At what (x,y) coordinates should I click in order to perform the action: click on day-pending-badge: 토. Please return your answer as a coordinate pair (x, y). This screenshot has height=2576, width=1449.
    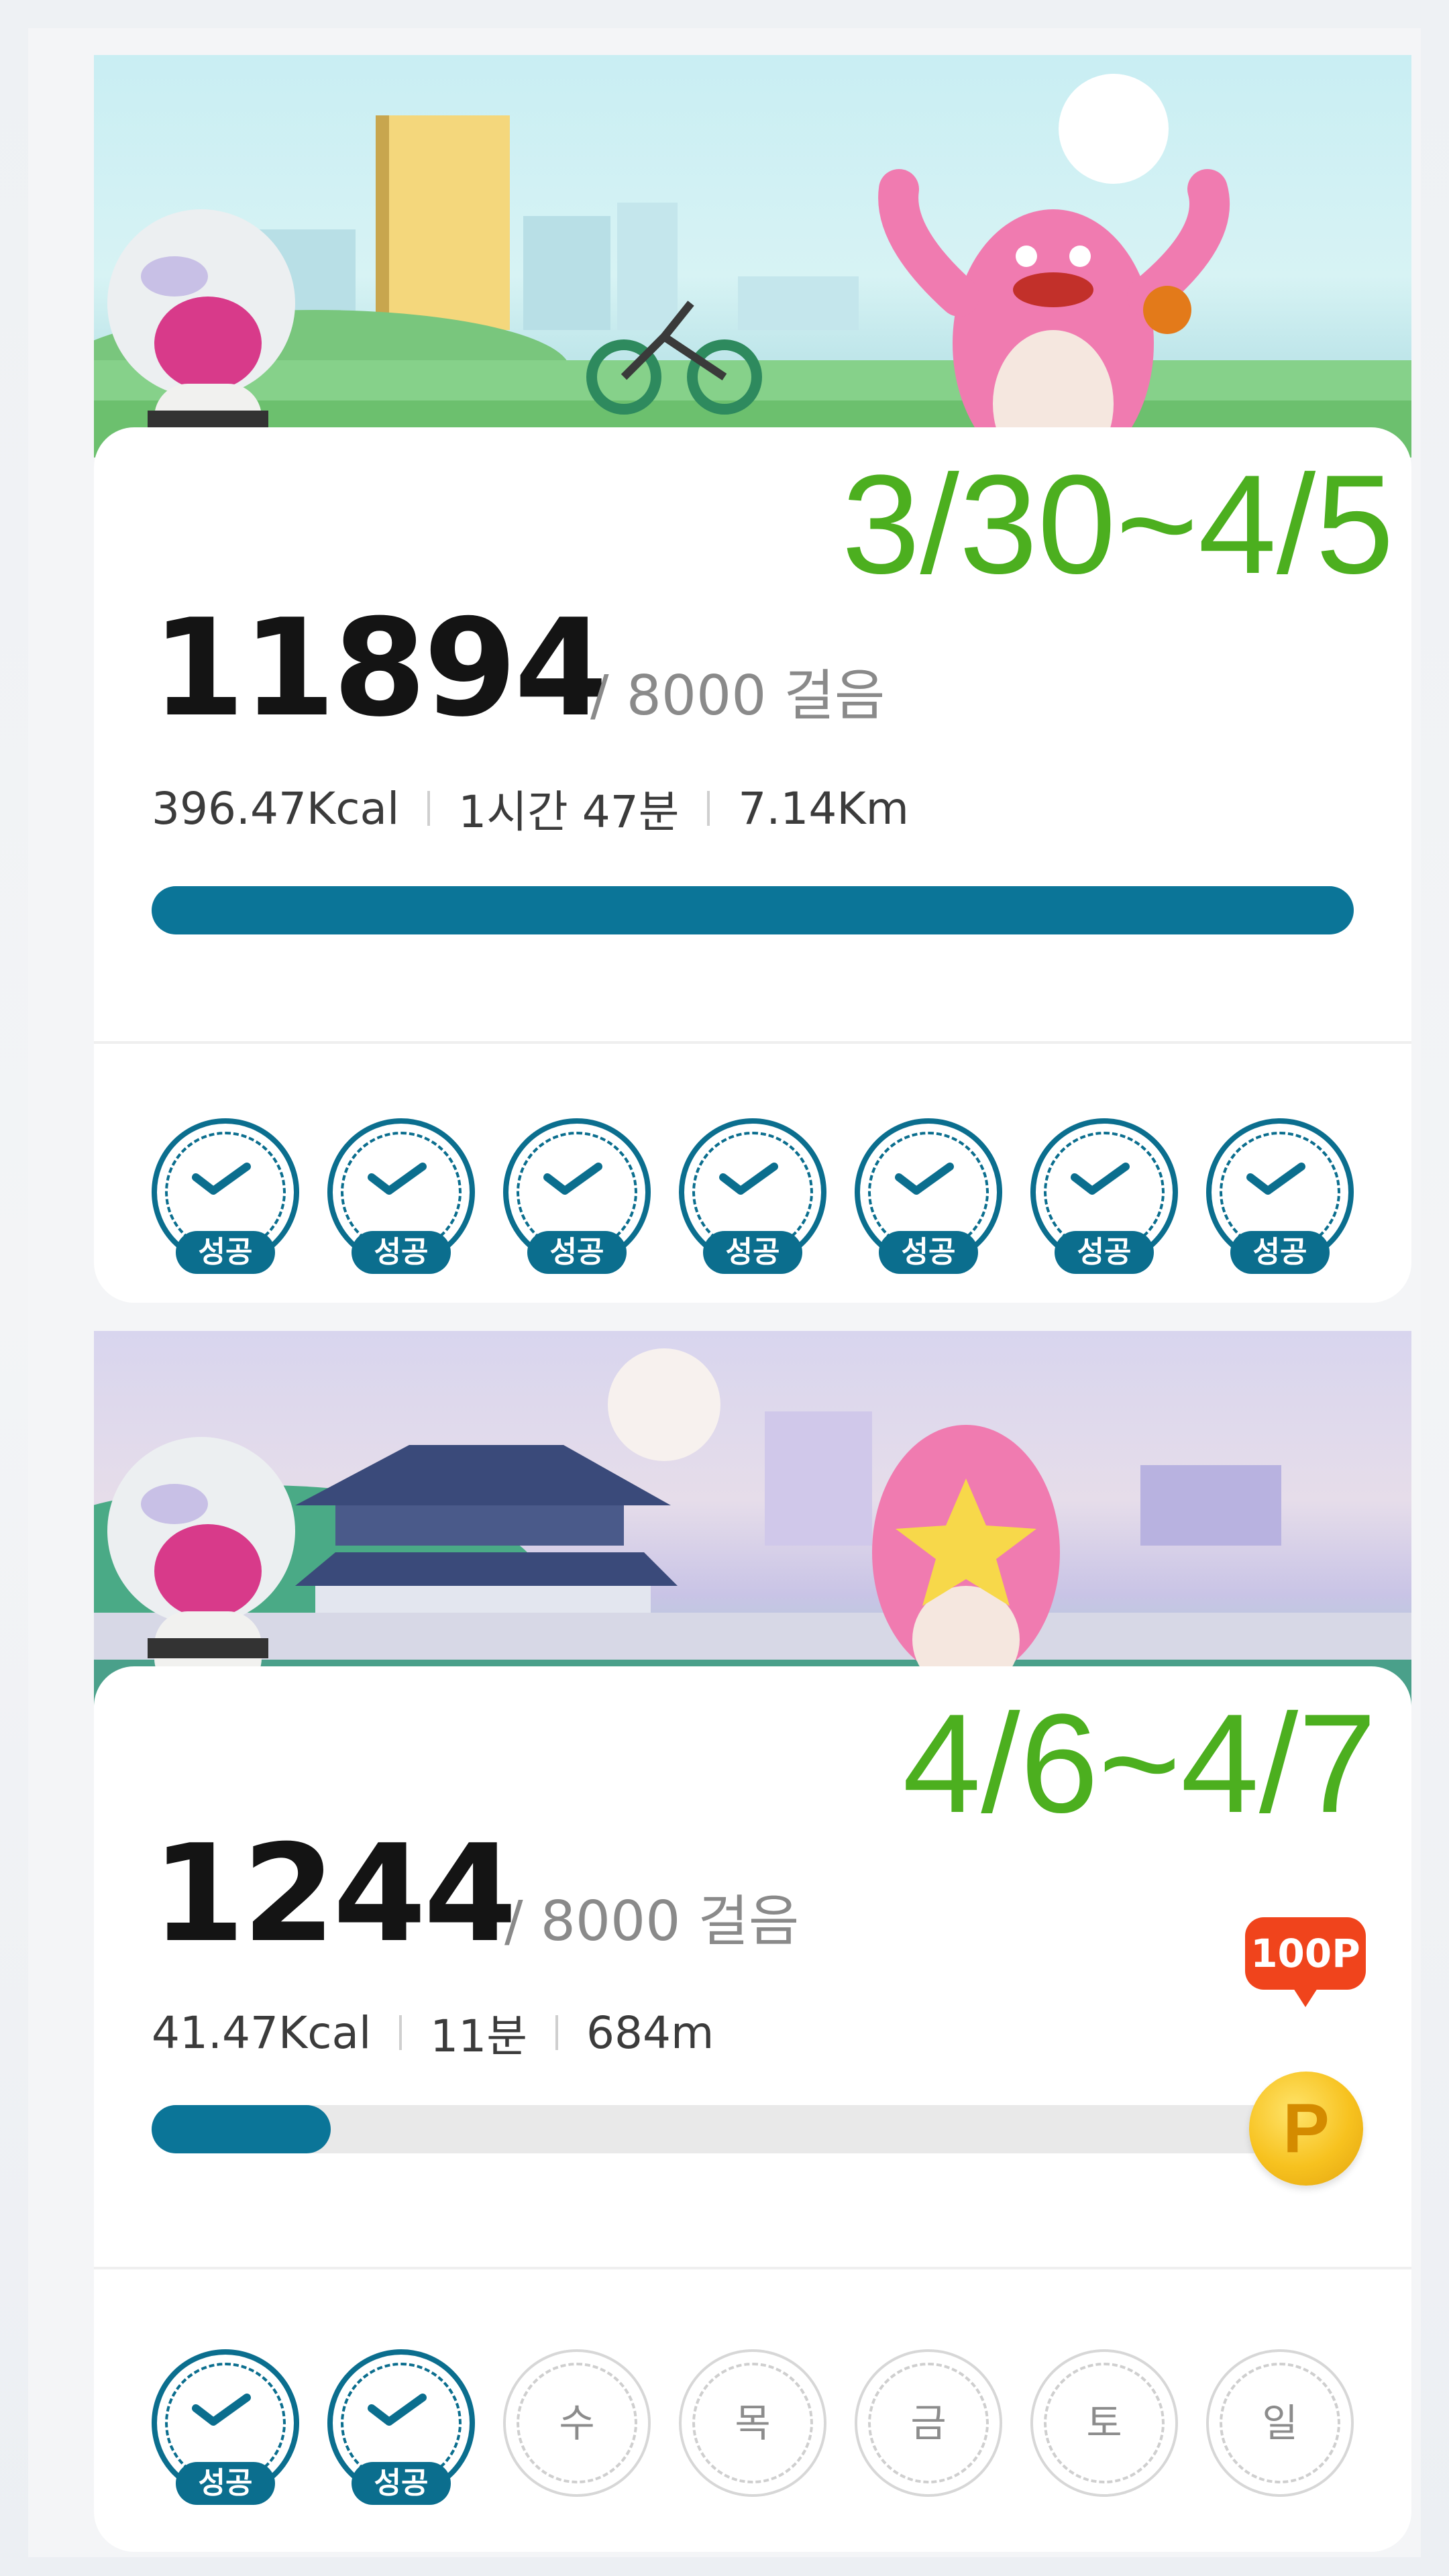
    Looking at the image, I should click on (1104, 2427).